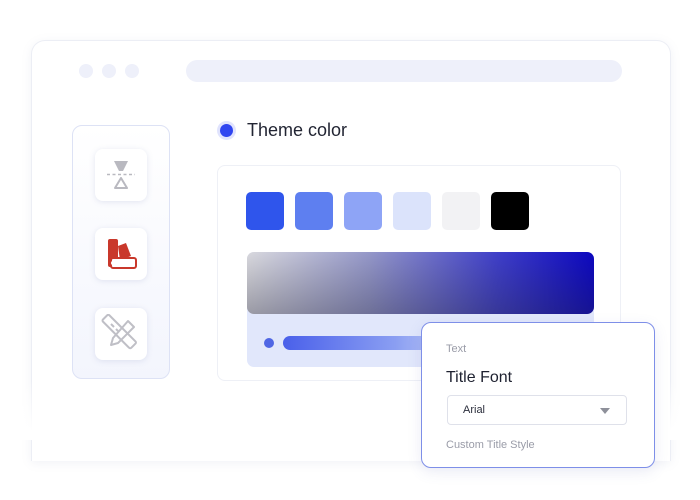  I want to click on title-font-label: Title Font, so click(479, 377).